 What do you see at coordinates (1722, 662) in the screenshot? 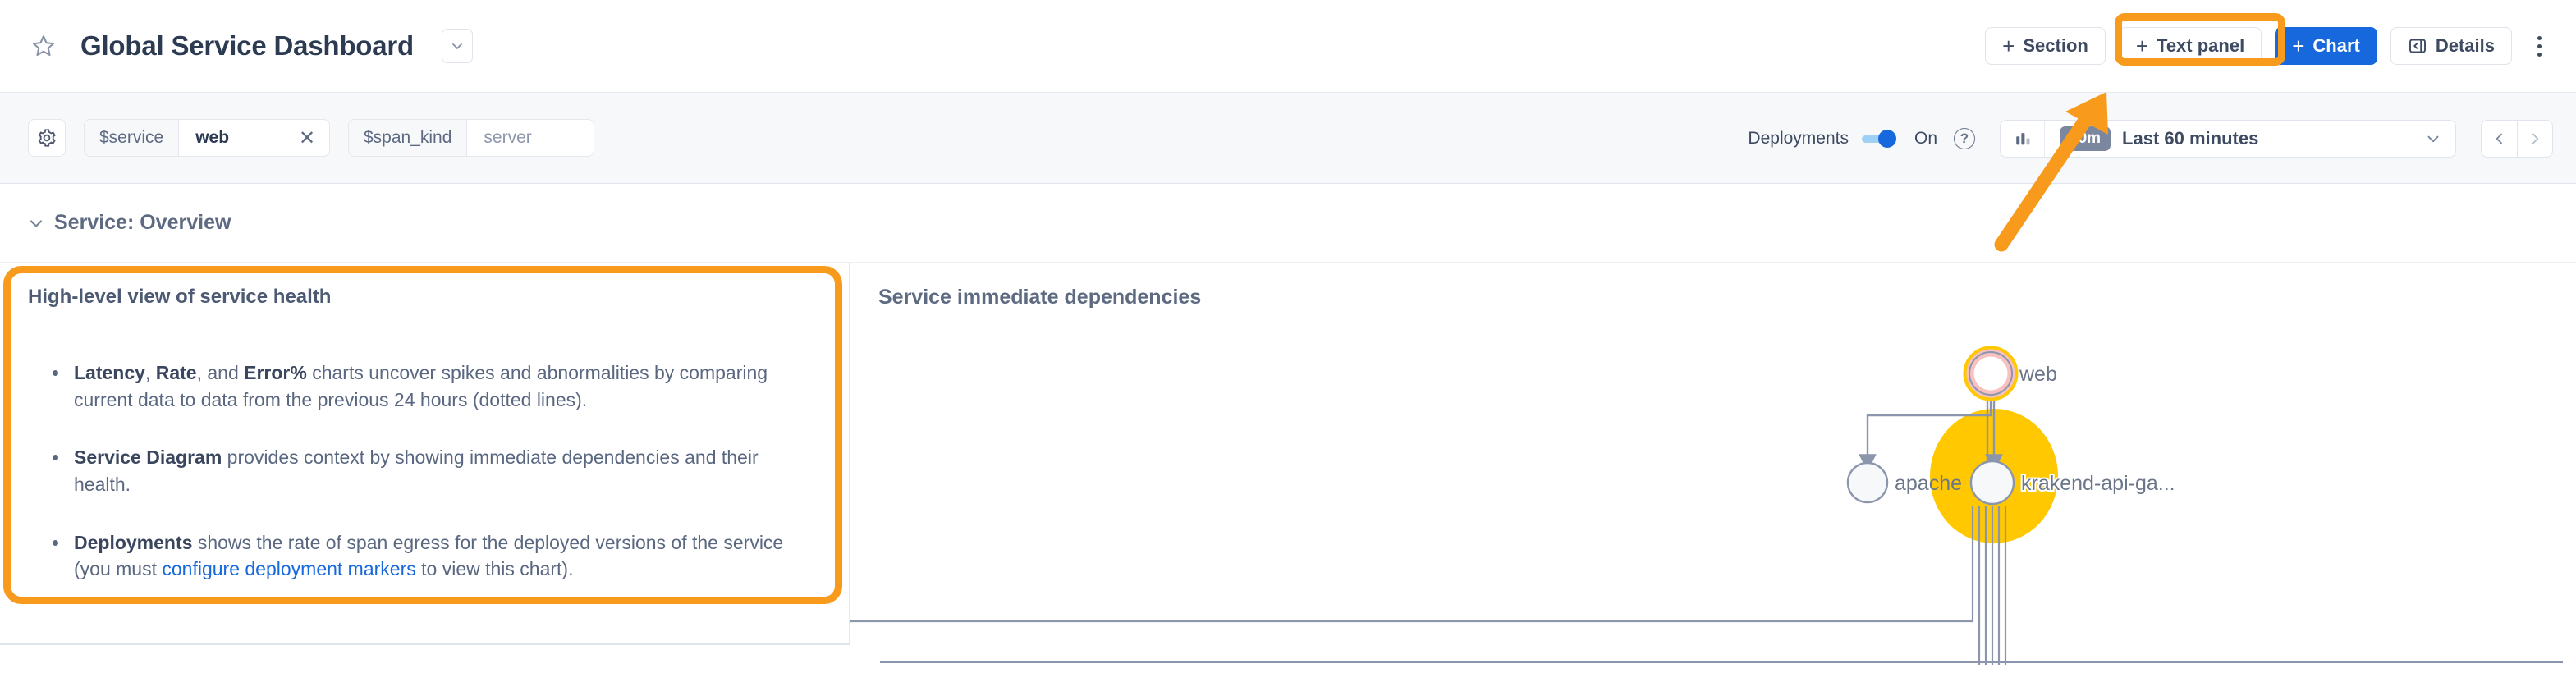
I see `diagram-axis-line` at bounding box center [1722, 662].